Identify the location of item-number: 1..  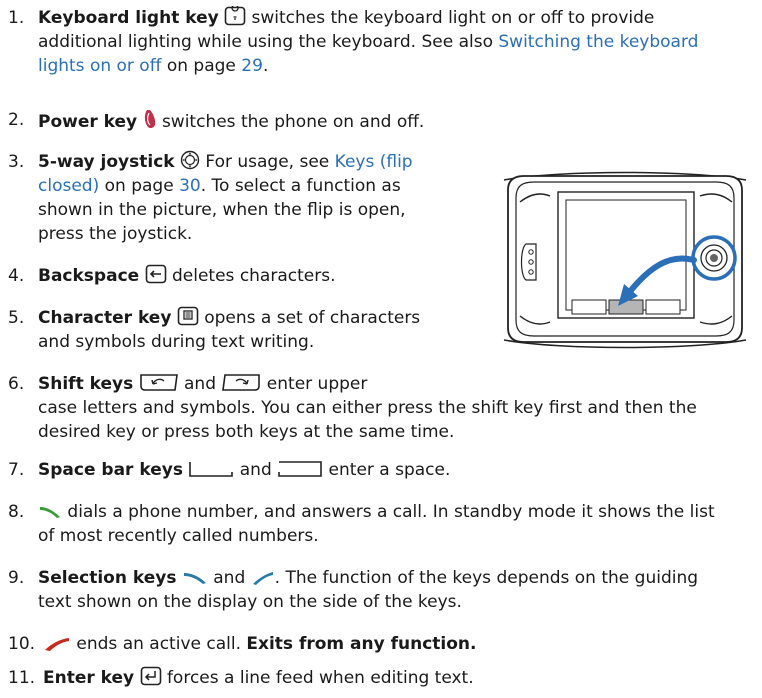
(16, 18).